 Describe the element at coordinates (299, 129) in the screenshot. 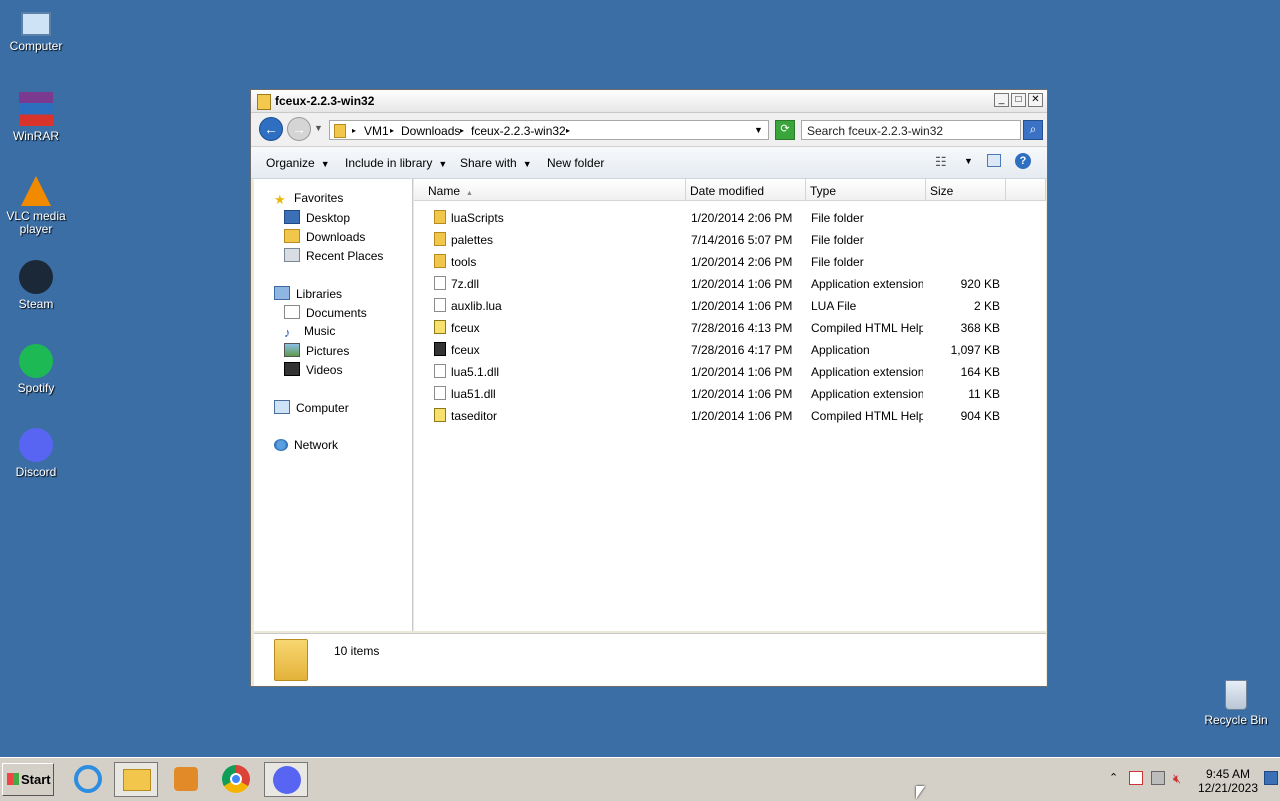

I see `forward-button: →` at that location.